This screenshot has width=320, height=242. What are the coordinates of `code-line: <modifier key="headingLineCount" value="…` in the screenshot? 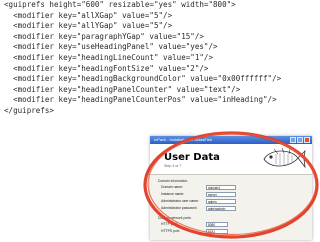 It's located at (109, 57).